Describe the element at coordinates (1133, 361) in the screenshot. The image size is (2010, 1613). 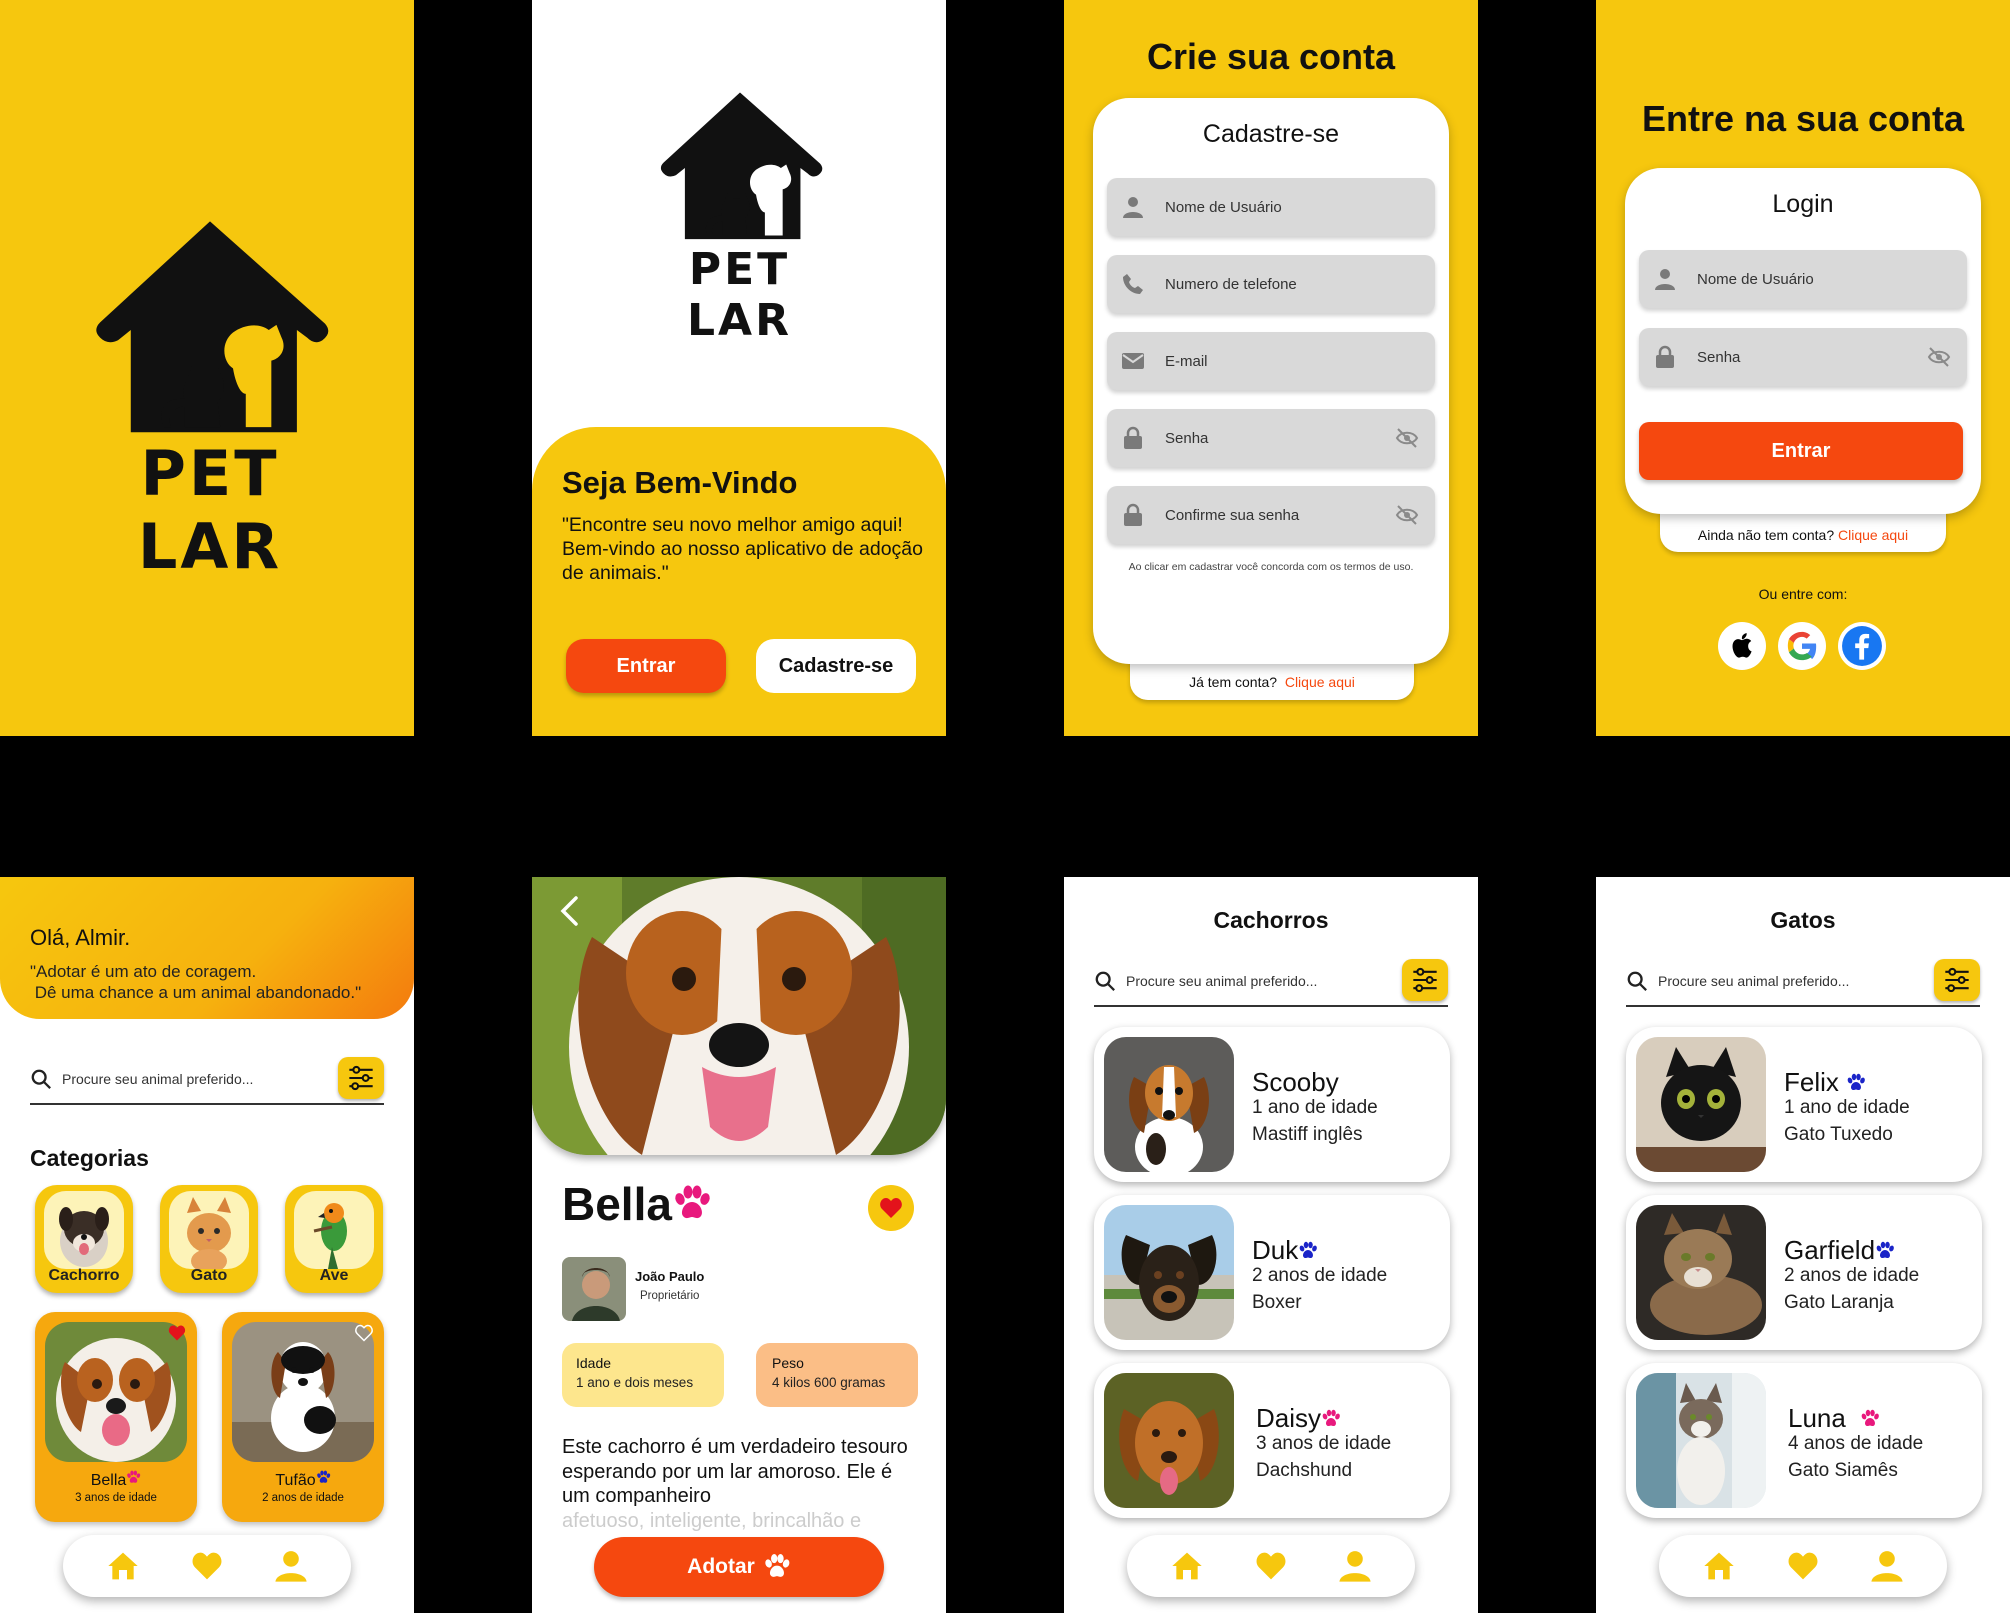
I see `mail-icon` at that location.